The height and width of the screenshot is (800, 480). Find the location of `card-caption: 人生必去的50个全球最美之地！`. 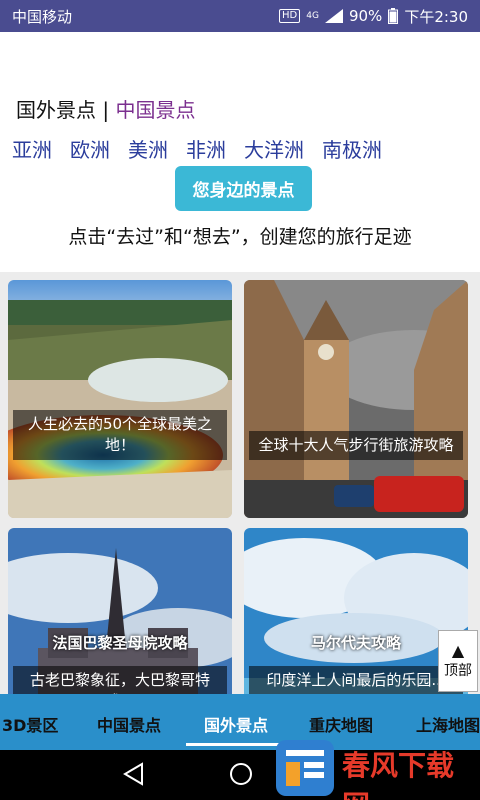

card-caption: 人生必去的50个全球最美之地！ is located at coordinates (120, 435).